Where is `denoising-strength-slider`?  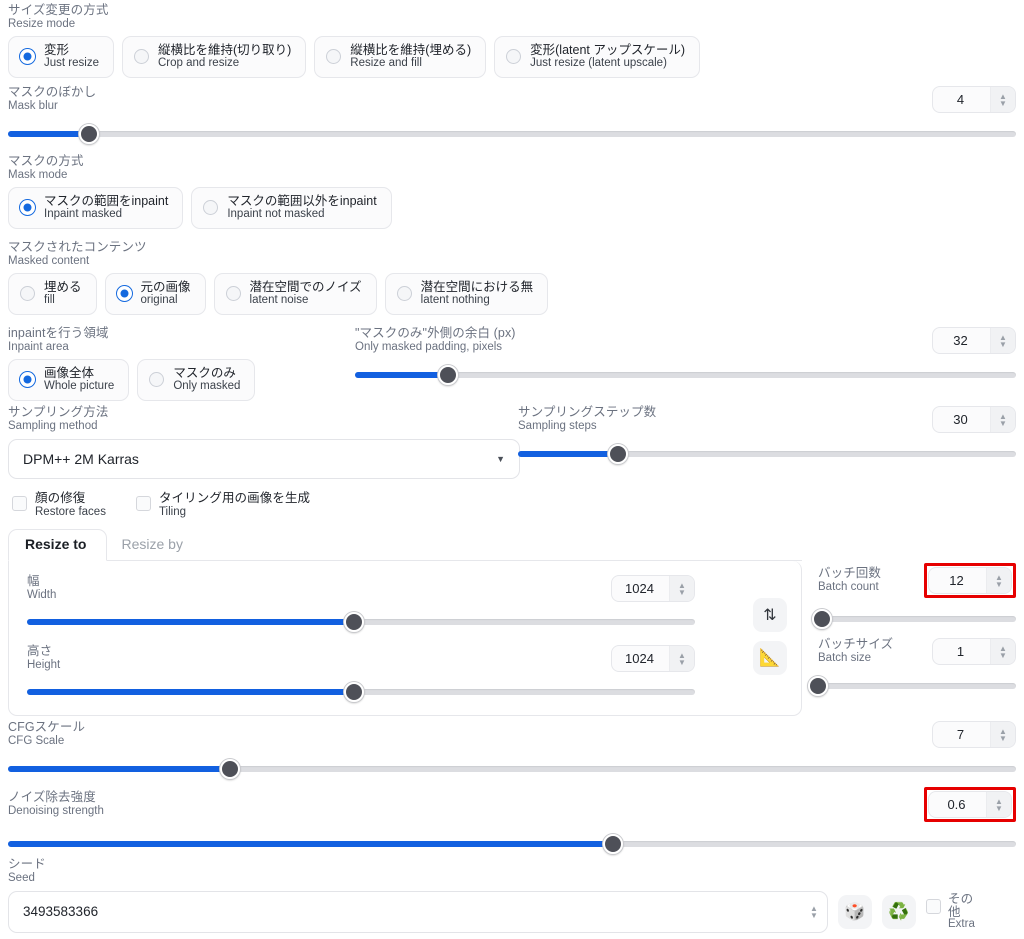 denoising-strength-slider is located at coordinates (512, 844).